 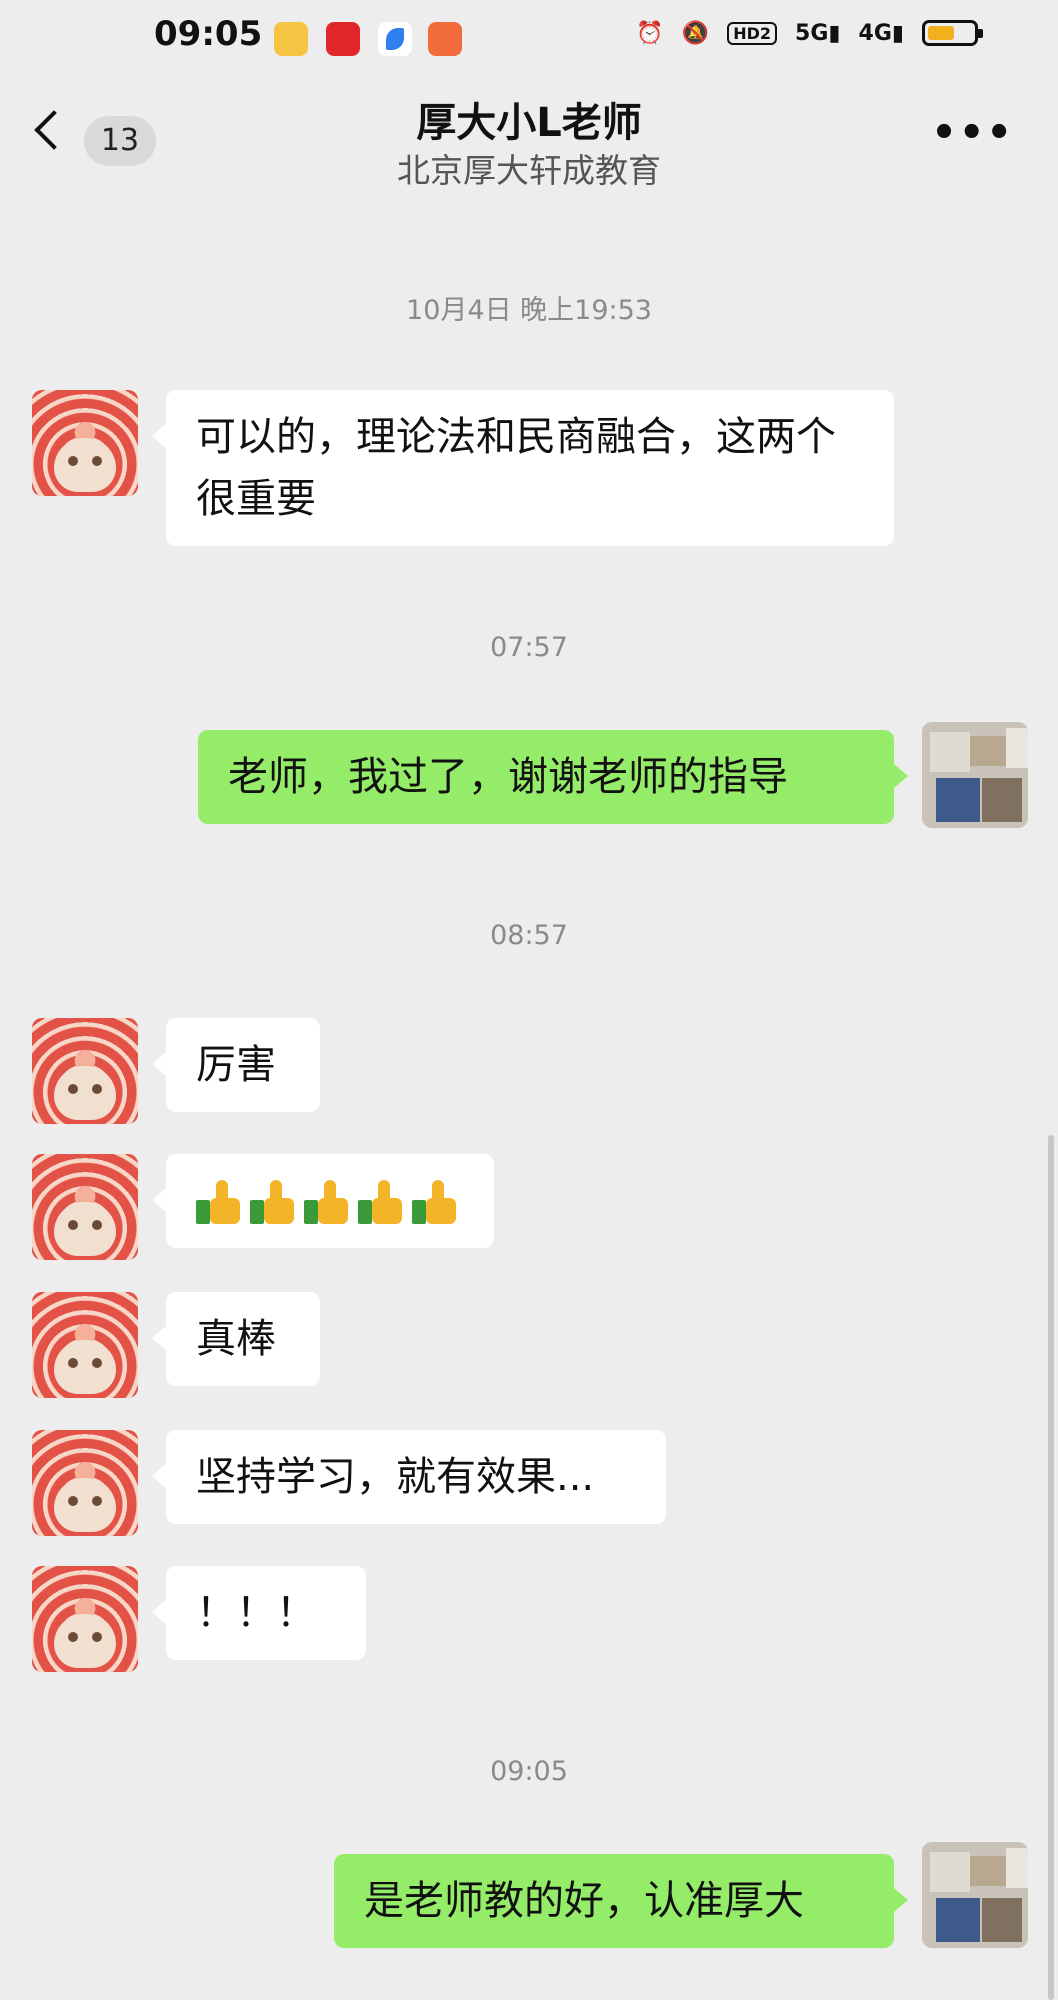 What do you see at coordinates (812, 33) in the screenshot?
I see `5g-label: 5G` at bounding box center [812, 33].